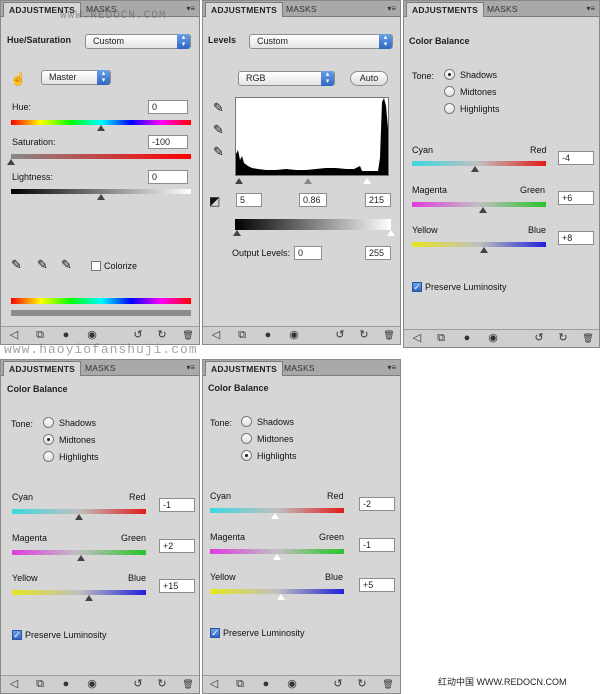 The height and width of the screenshot is (694, 600). Describe the element at coordinates (378, 253) in the screenshot. I see `output-white-field: 255` at that location.